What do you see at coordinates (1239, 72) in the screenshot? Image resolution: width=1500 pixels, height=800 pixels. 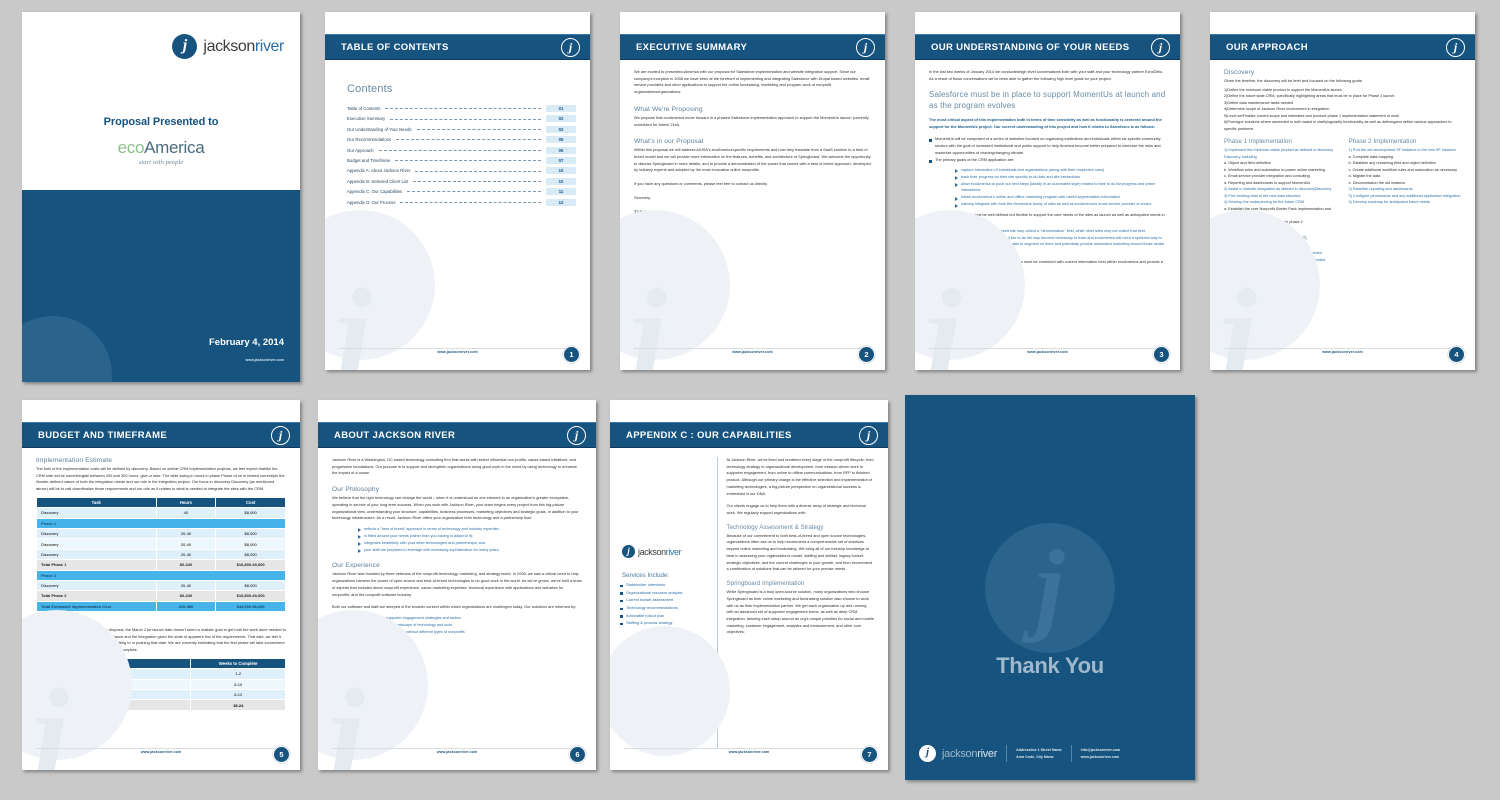 I see `discovery-heading: Discovery` at bounding box center [1239, 72].